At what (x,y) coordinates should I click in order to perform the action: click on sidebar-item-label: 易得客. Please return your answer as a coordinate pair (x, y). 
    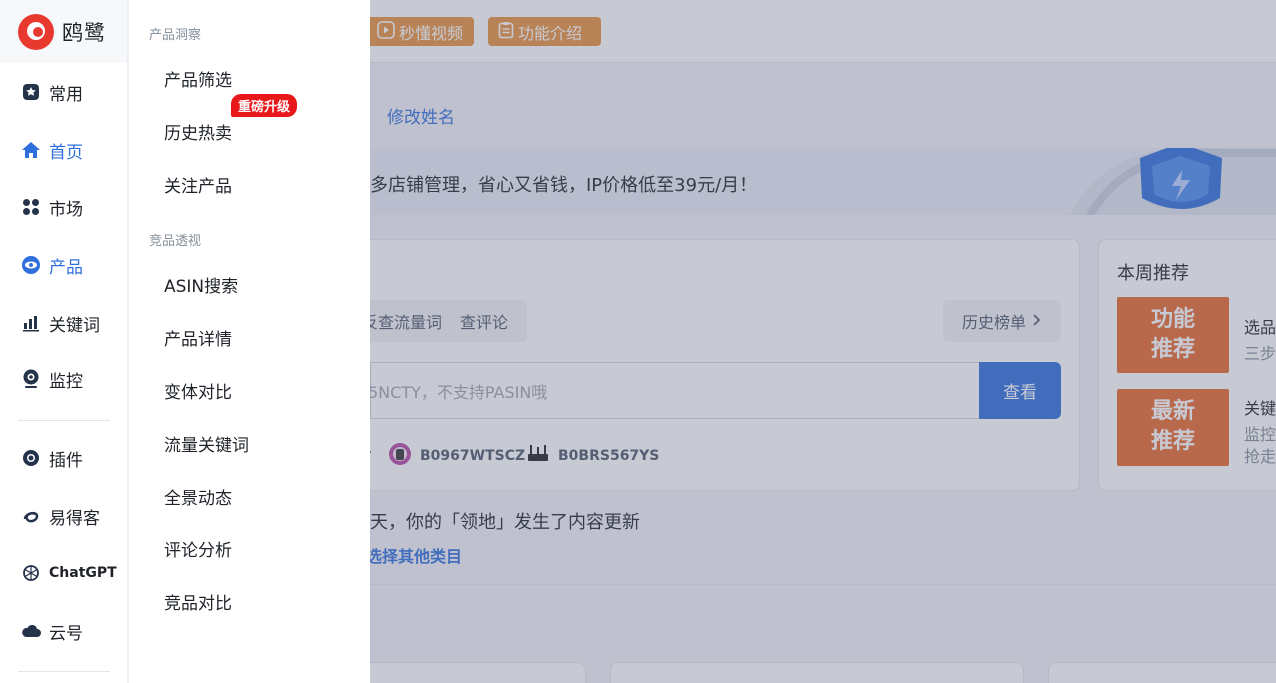
    Looking at the image, I should click on (74, 518).